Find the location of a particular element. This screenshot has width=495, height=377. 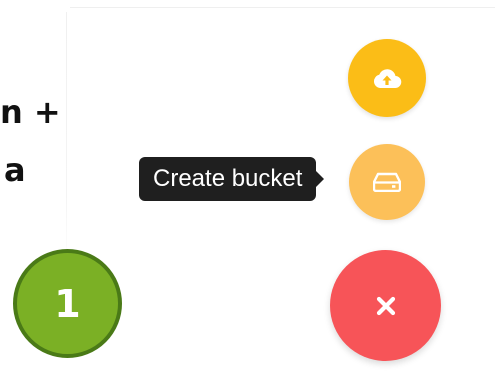

cropped-text-line-2: a is located at coordinates (15, 170).